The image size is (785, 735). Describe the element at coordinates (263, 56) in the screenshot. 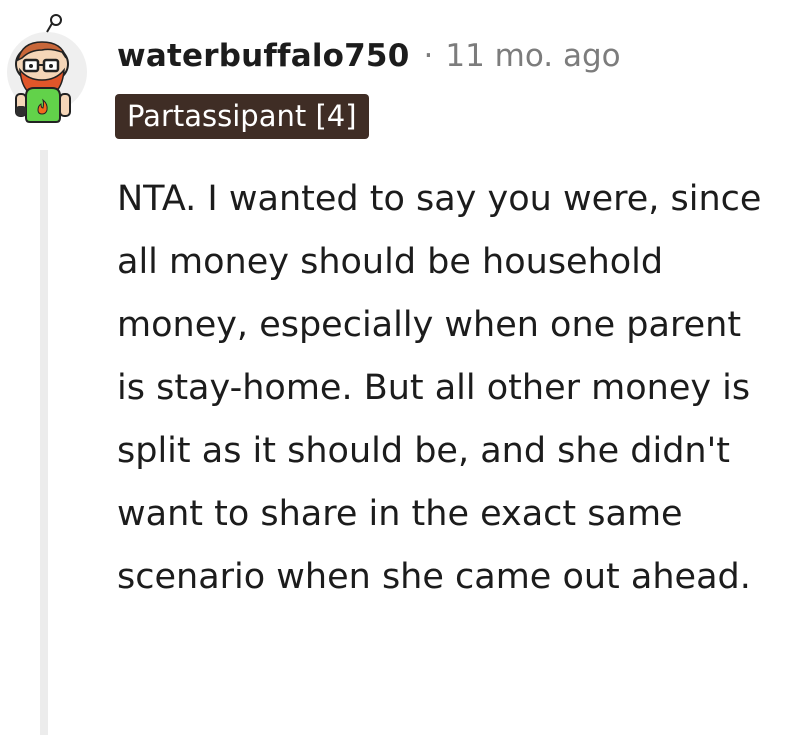

I see `author-name: waterbuffalo750` at that location.